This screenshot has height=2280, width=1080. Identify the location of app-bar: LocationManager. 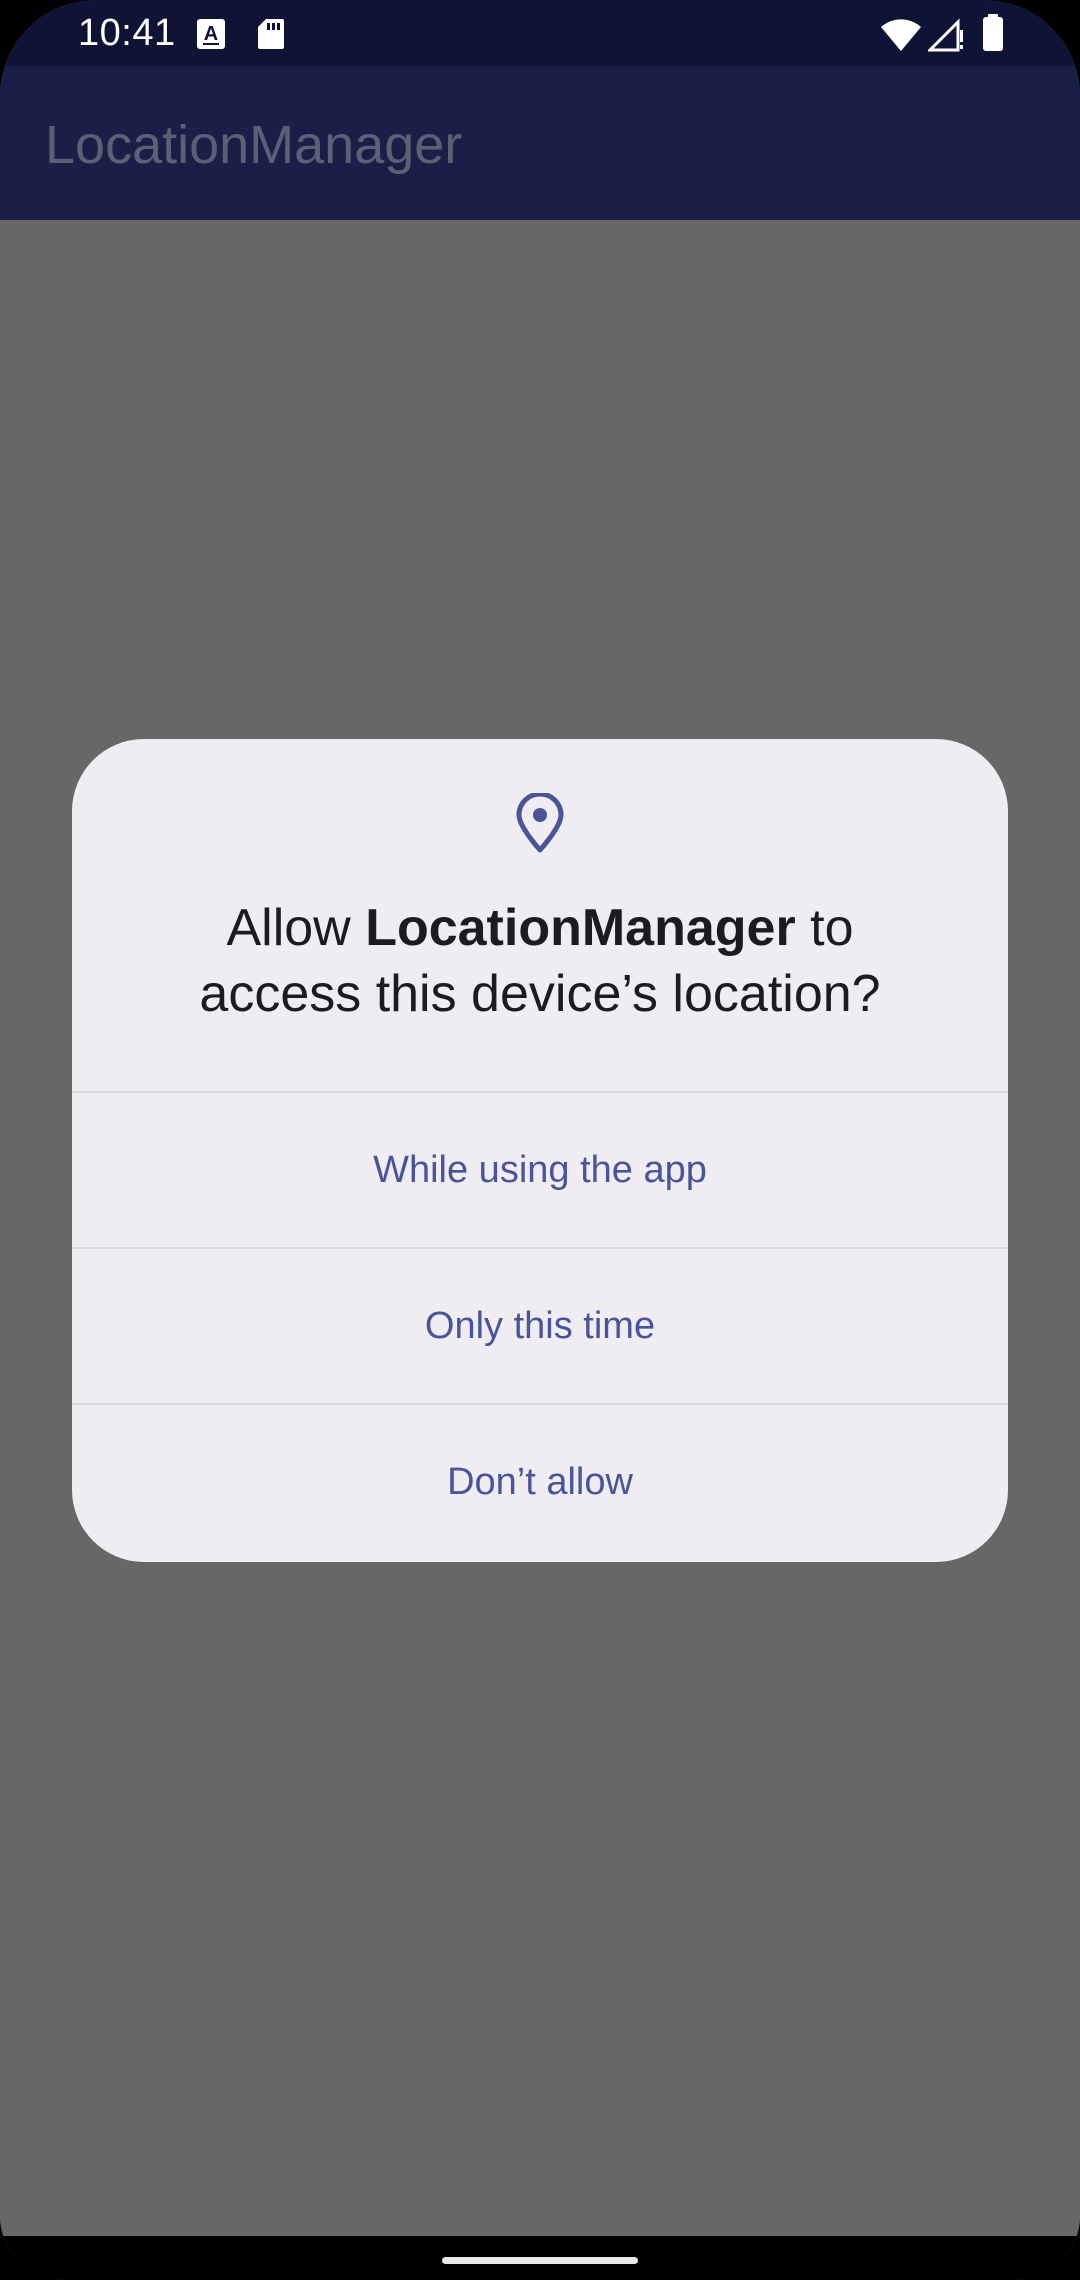
(540, 143).